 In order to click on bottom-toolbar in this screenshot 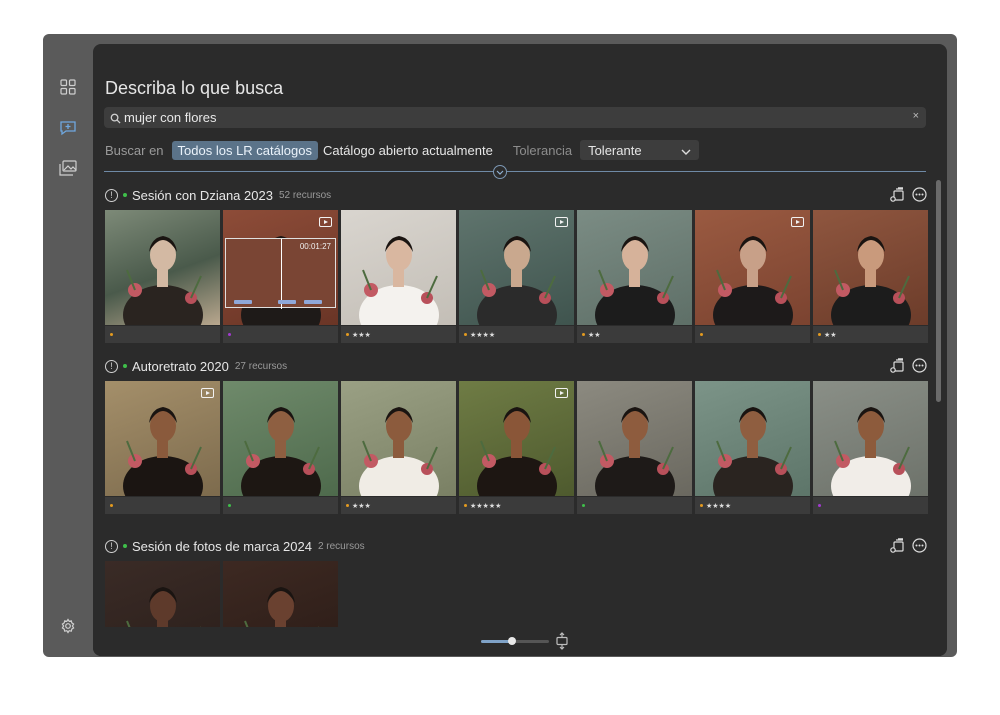, I will do `click(520, 641)`.